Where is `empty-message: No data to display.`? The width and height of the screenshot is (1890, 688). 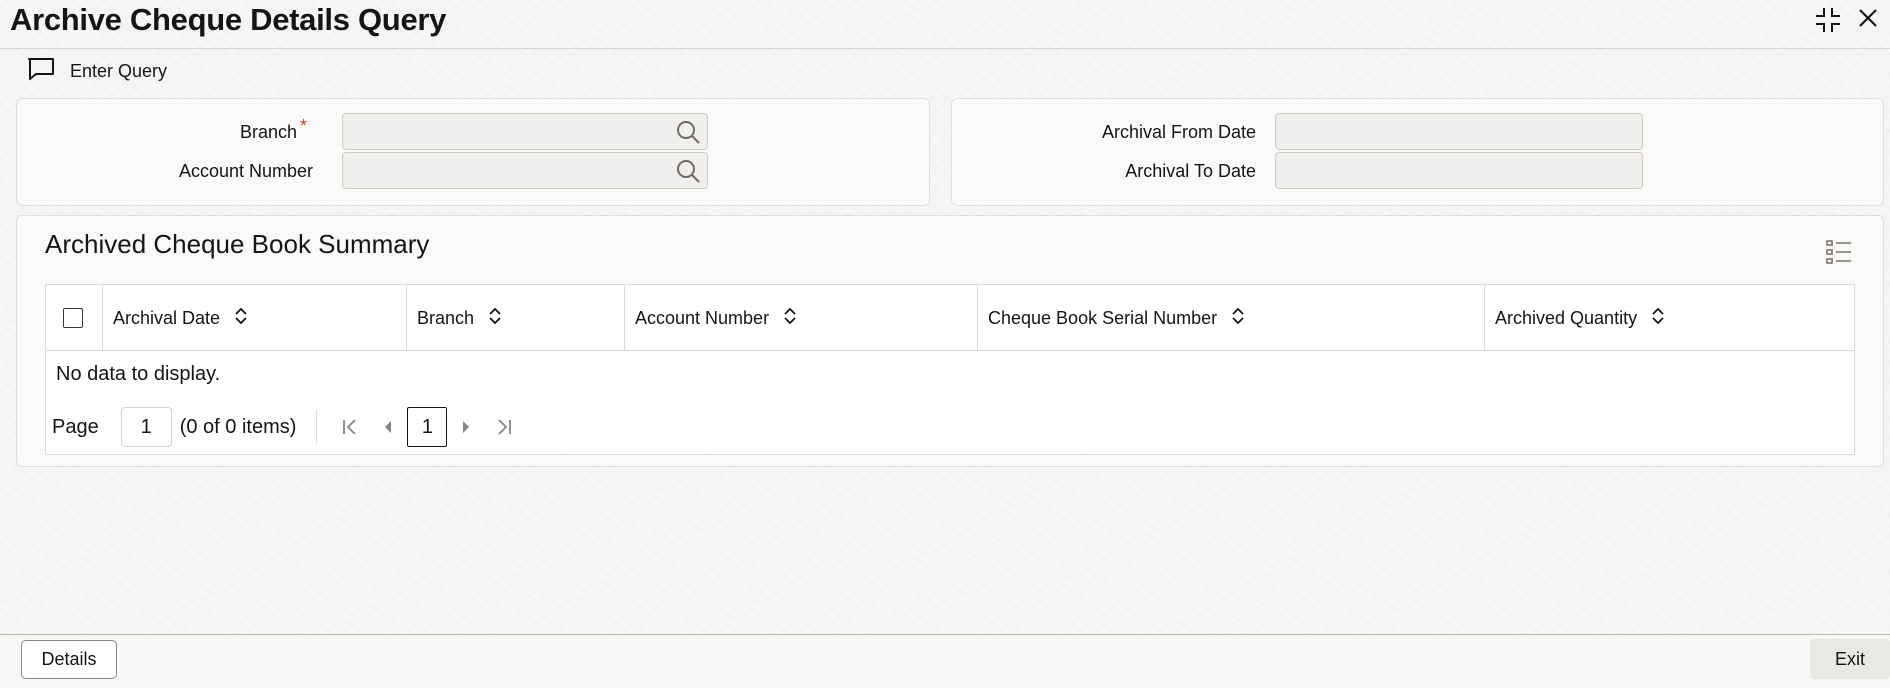 empty-message: No data to display. is located at coordinates (138, 374).